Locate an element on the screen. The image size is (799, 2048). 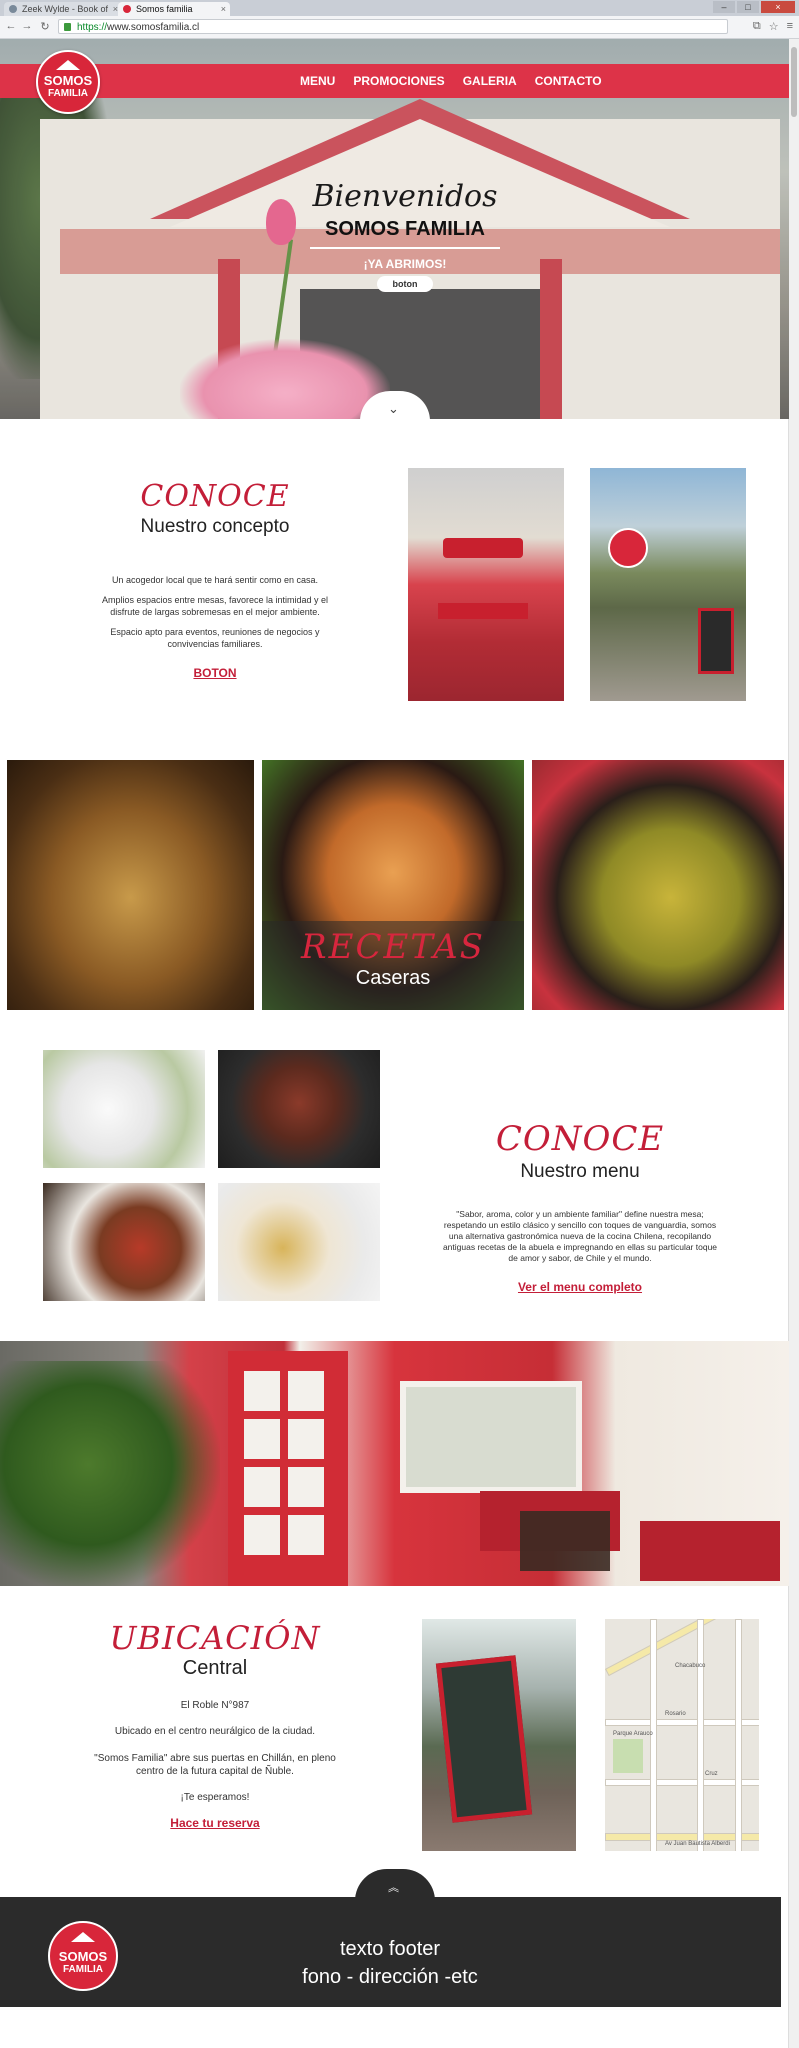
photo-chalkboard is located at coordinates (499, 1735).